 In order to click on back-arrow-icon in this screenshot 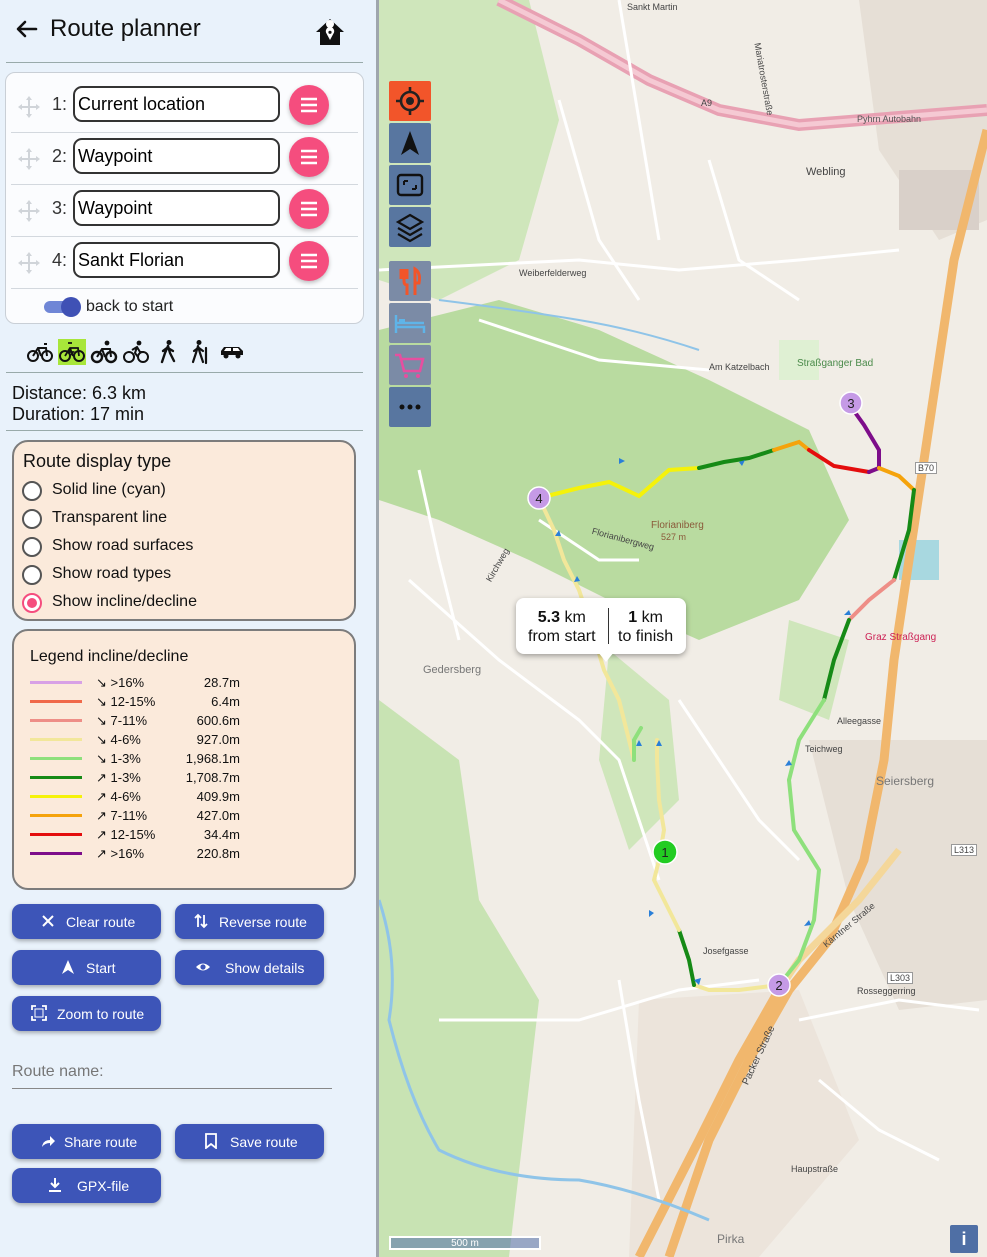, I will do `click(27, 29)`.